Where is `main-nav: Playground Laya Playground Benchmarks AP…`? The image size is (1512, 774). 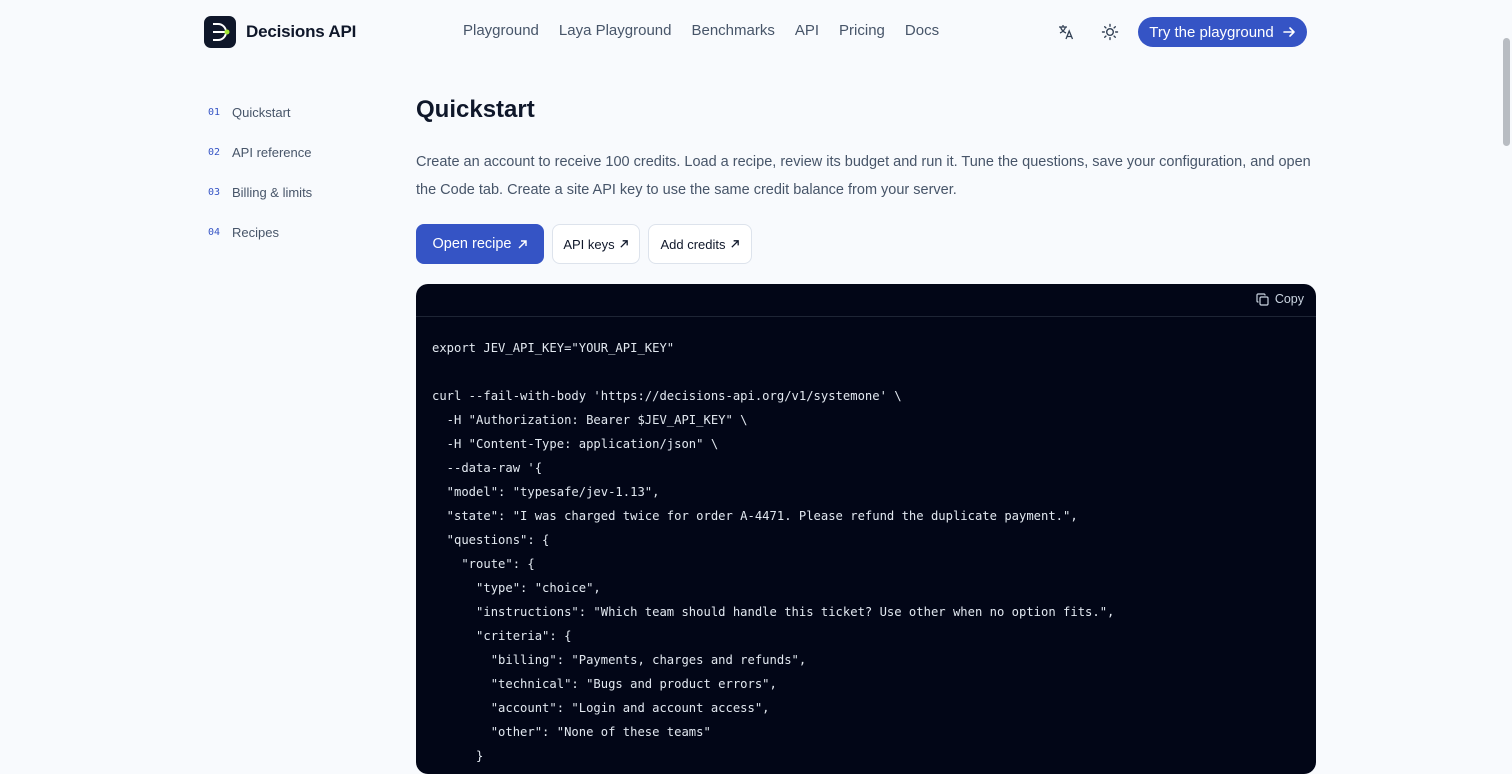 main-nav: Playground Laya Playground Benchmarks AP… is located at coordinates (701, 30).